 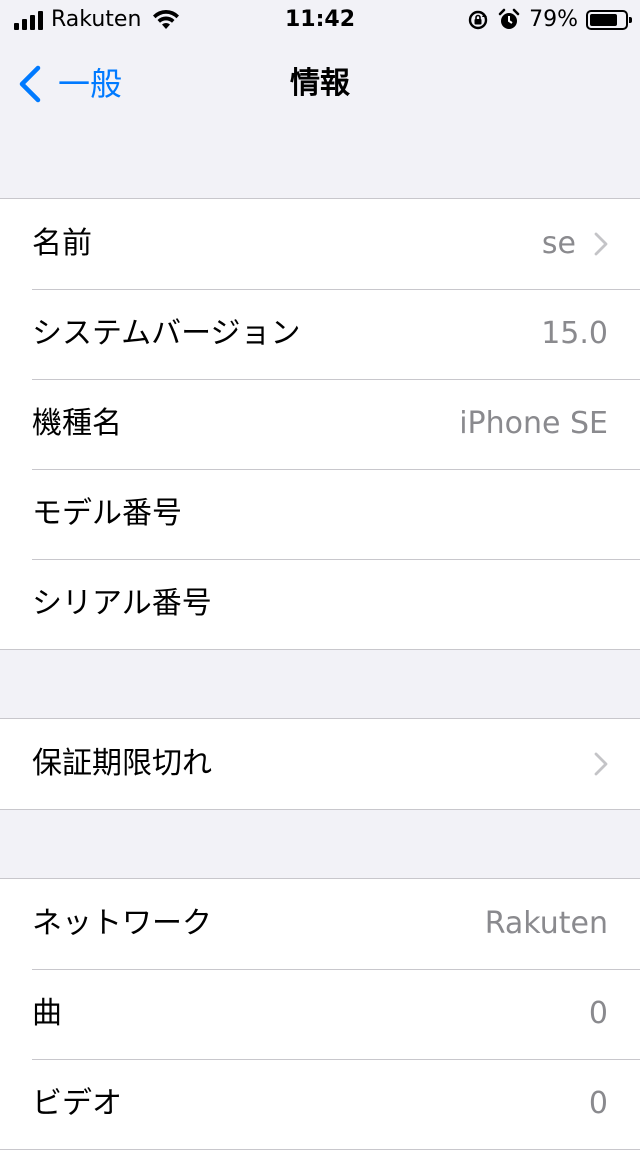 What do you see at coordinates (630, 20) in the screenshot?
I see `battery-tip` at bounding box center [630, 20].